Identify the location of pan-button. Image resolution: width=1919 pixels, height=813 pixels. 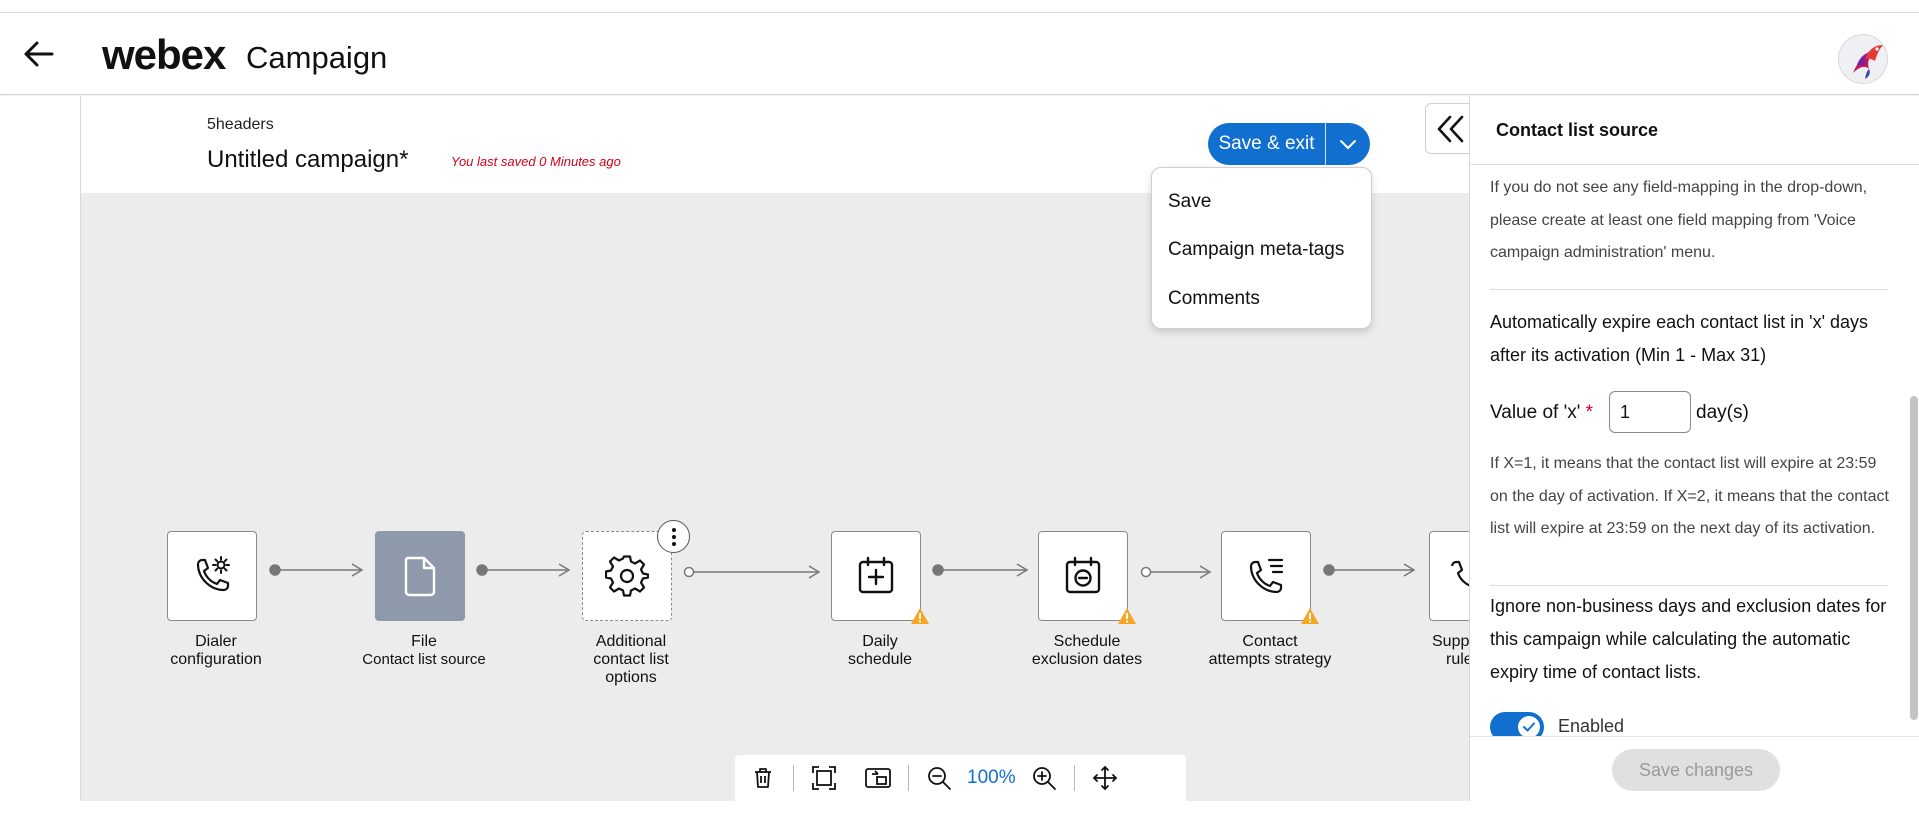
(1105, 778).